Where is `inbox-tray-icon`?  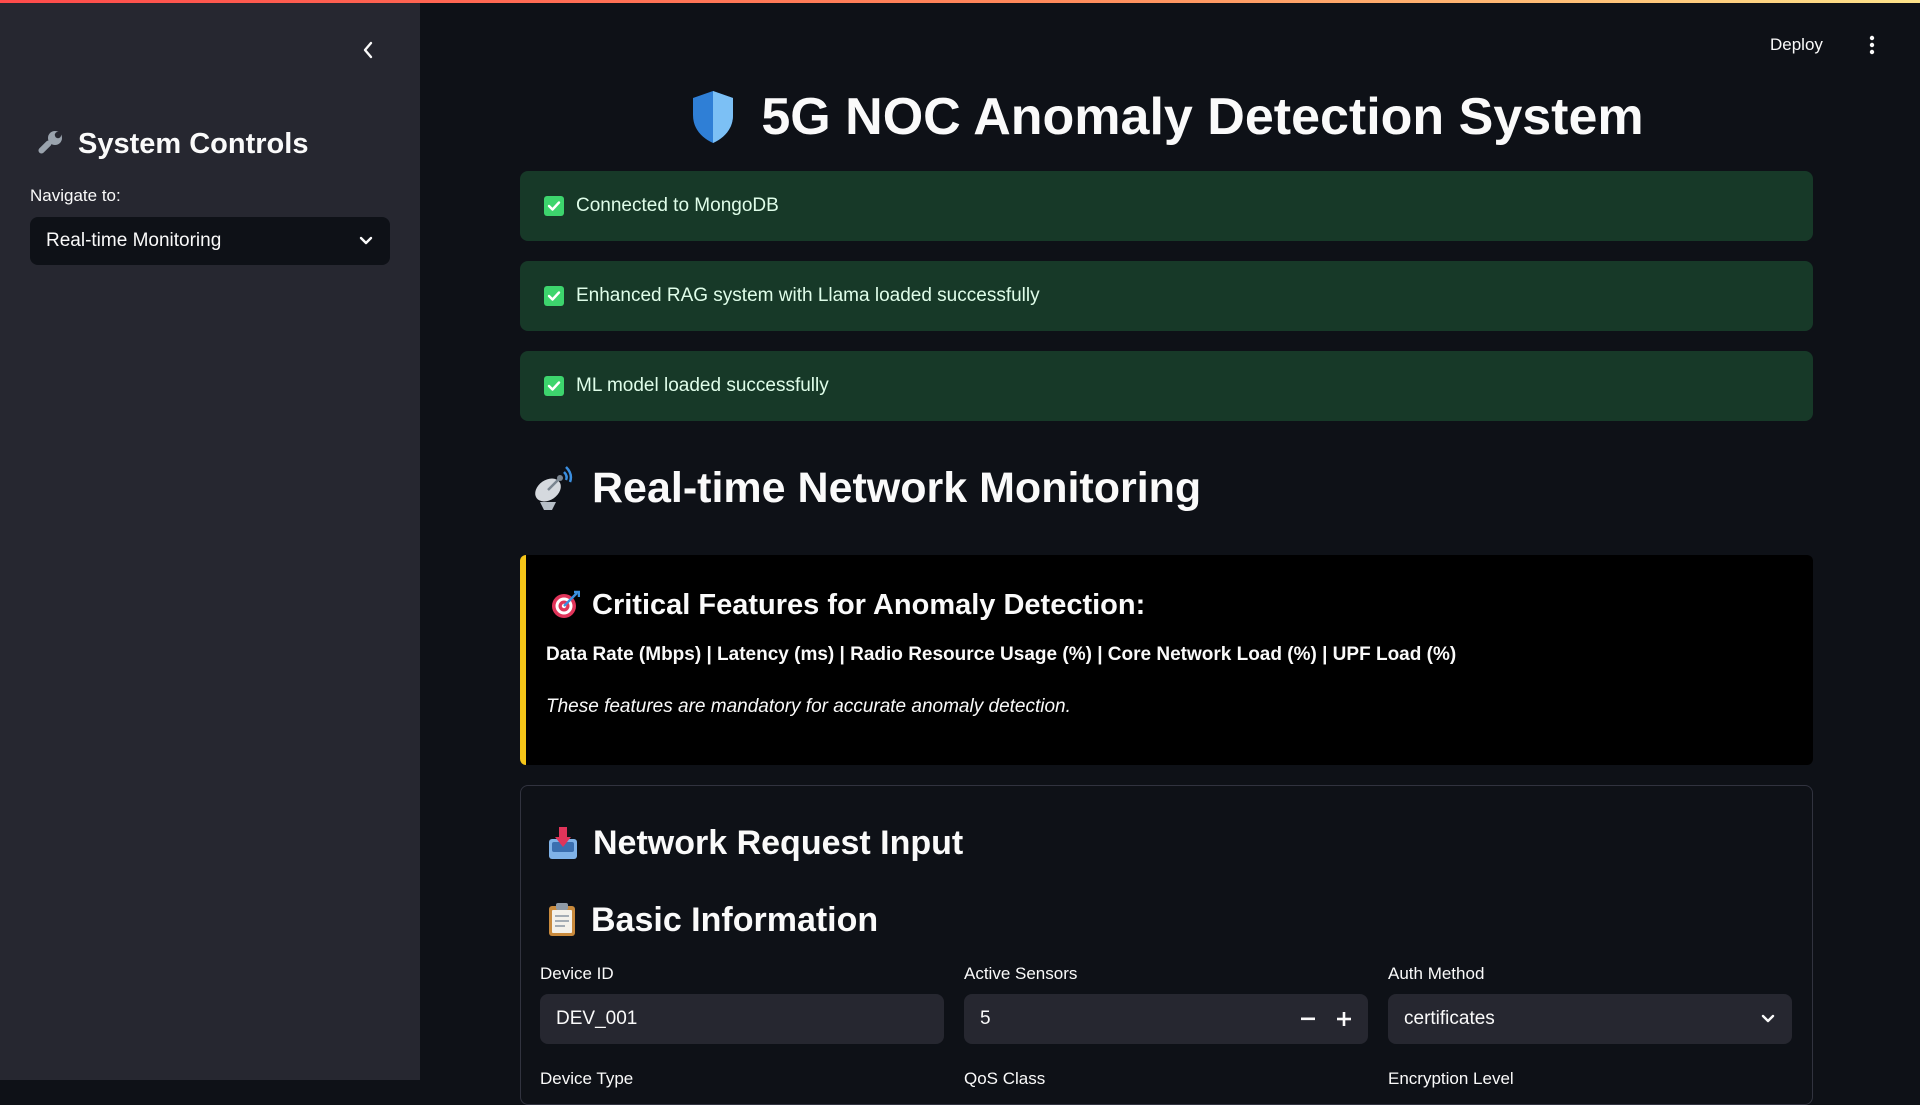 inbox-tray-icon is located at coordinates (563, 843).